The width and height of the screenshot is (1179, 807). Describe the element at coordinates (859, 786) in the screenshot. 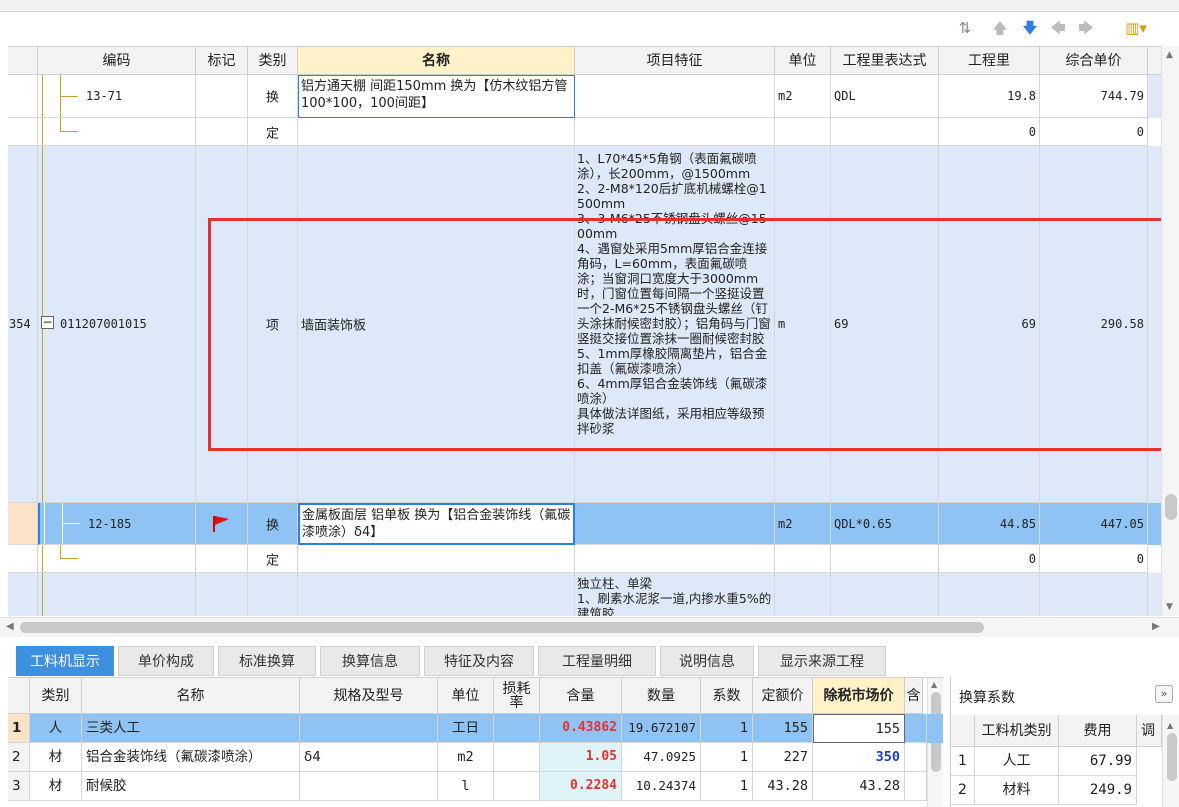

I see `material-market-price: 43.28` at that location.